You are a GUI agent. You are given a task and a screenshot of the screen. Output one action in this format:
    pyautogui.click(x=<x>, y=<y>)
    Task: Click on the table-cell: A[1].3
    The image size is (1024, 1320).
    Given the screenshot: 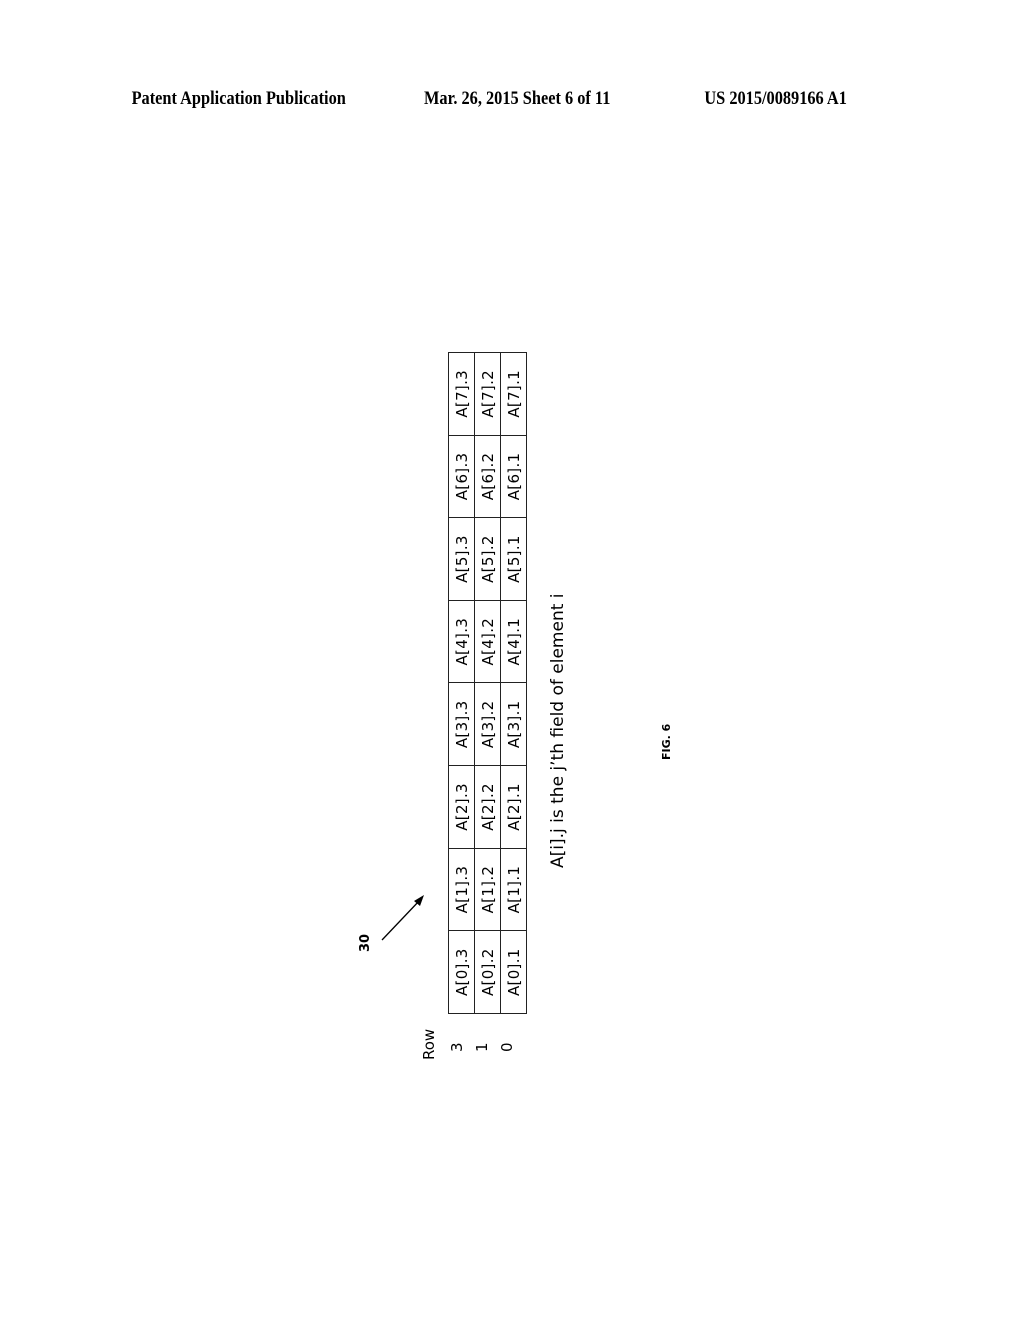 What is the action you would take?
    pyautogui.click(x=461, y=889)
    